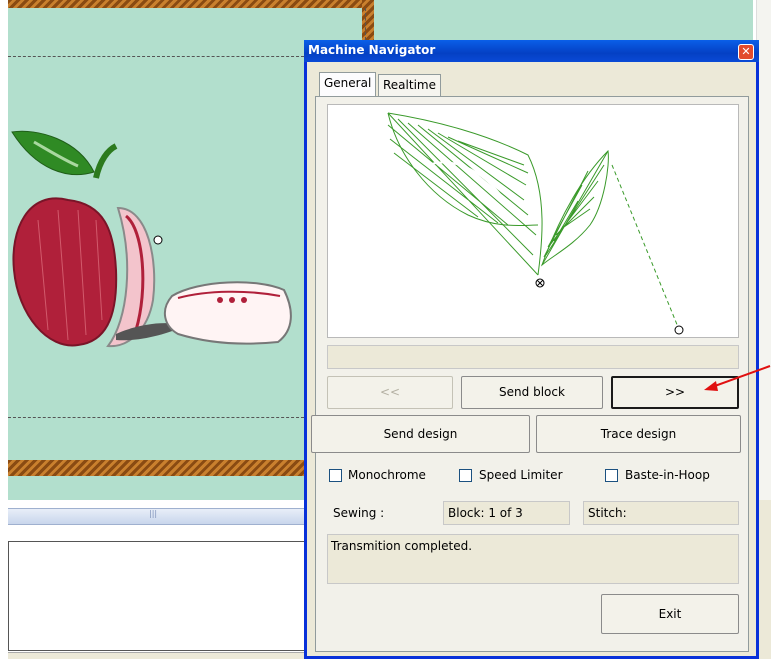 This screenshot has width=771, height=659. Describe the element at coordinates (156, 468) in the screenshot. I see `hoop-frame-bottom` at that location.